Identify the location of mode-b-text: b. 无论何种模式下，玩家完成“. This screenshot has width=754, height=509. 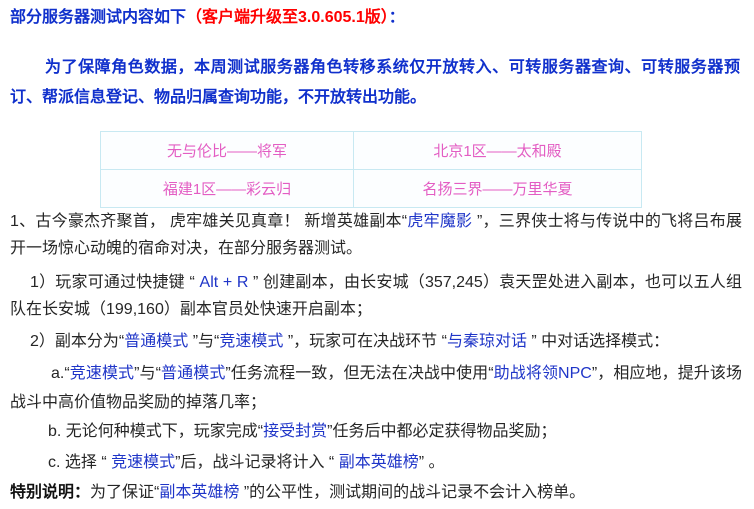
(156, 431).